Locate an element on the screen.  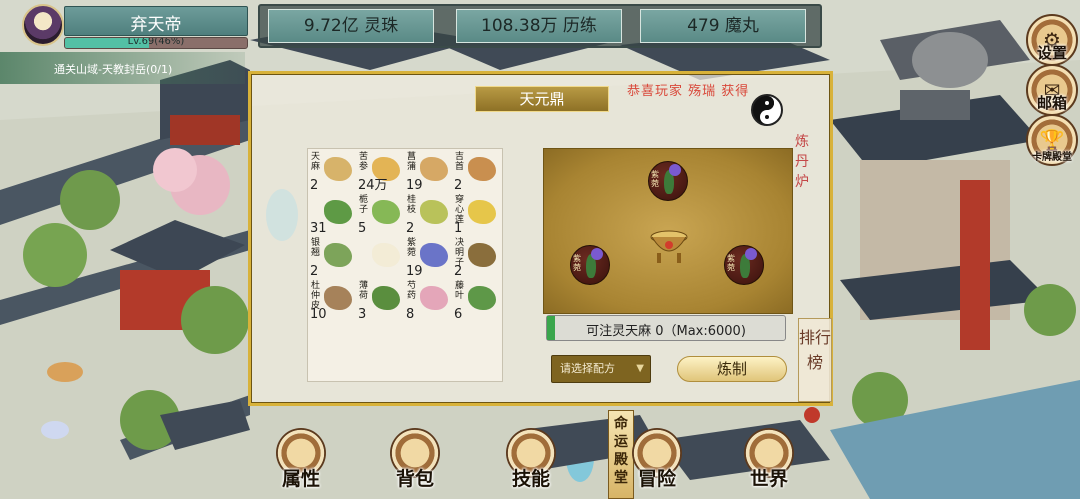
herb-item: 紫菀 19 is located at coordinates (430, 258).